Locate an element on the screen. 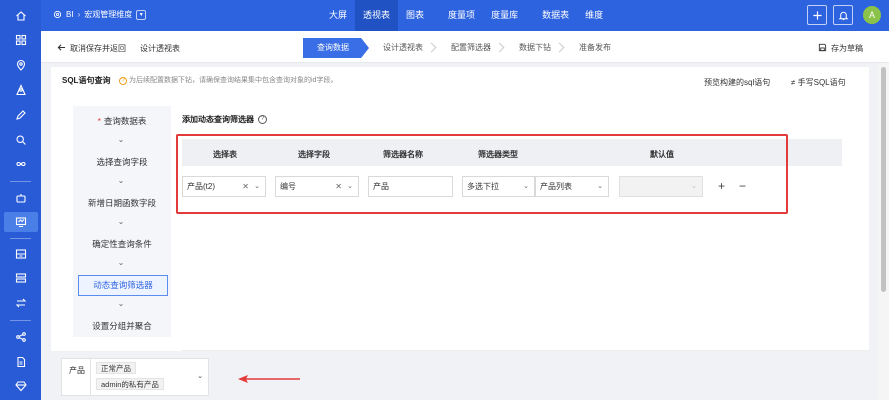 This screenshot has width=889, height=400. sql-hint: ? 为后续配置数据下钻，请确保查询结果集中包含查询对象的id字段。 is located at coordinates (228, 80).